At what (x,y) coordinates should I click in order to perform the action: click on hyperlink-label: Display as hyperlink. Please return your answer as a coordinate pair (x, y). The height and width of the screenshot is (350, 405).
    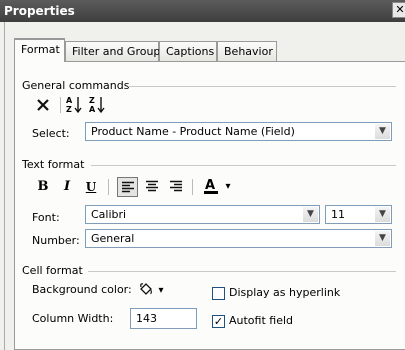
    Looking at the image, I should click on (285, 292).